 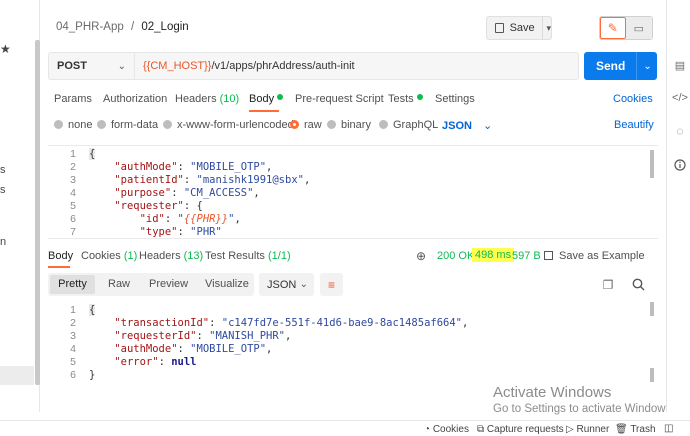 I want to click on edit-icon: ✎, so click(x=613, y=28).